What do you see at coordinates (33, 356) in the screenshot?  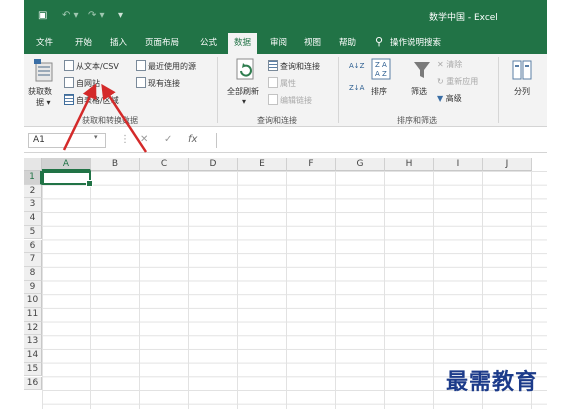 I see `row-header-14: 14` at bounding box center [33, 356].